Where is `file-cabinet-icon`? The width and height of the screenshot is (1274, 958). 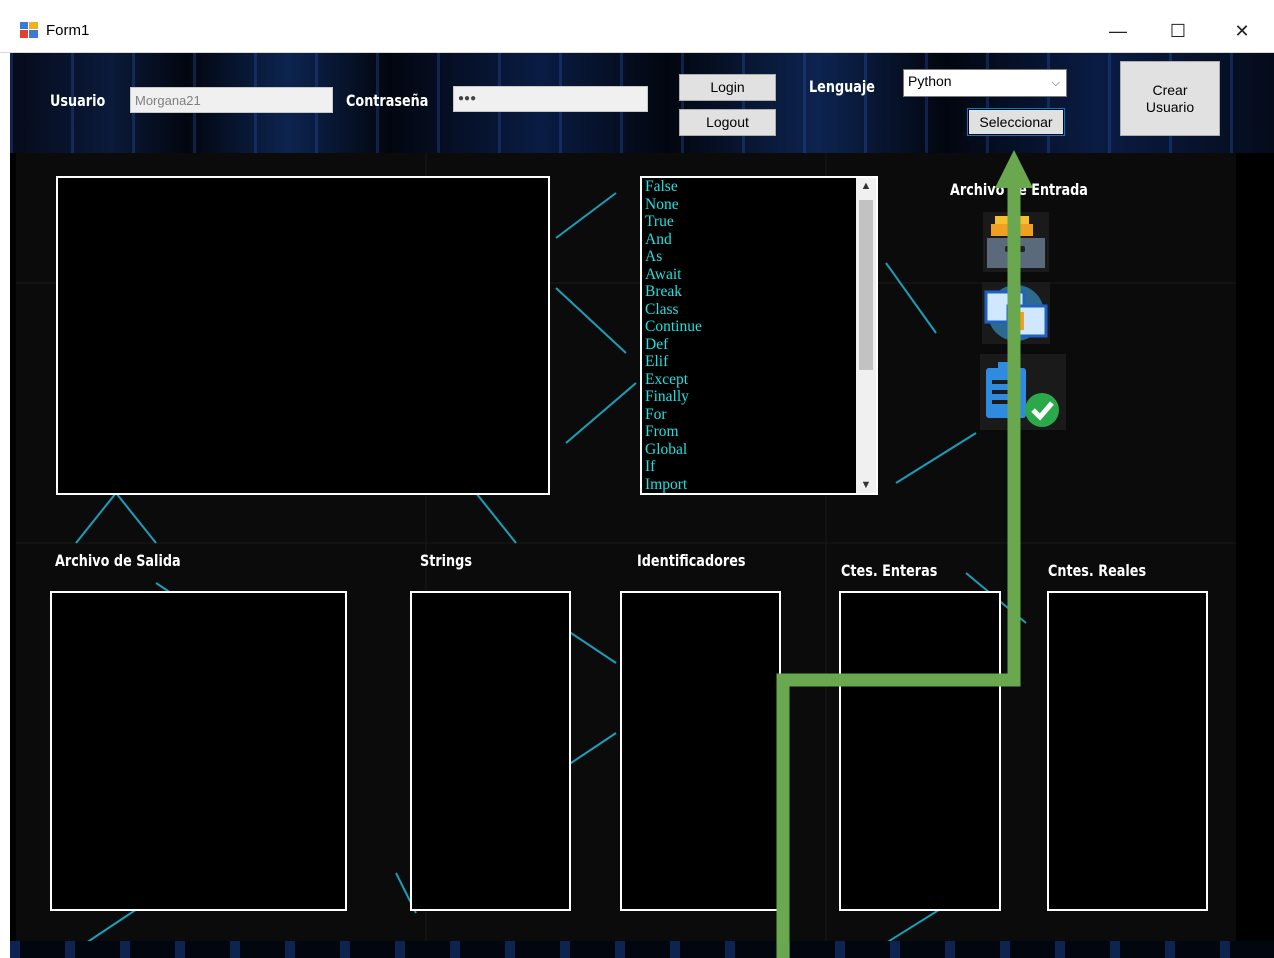 file-cabinet-icon is located at coordinates (1016, 242).